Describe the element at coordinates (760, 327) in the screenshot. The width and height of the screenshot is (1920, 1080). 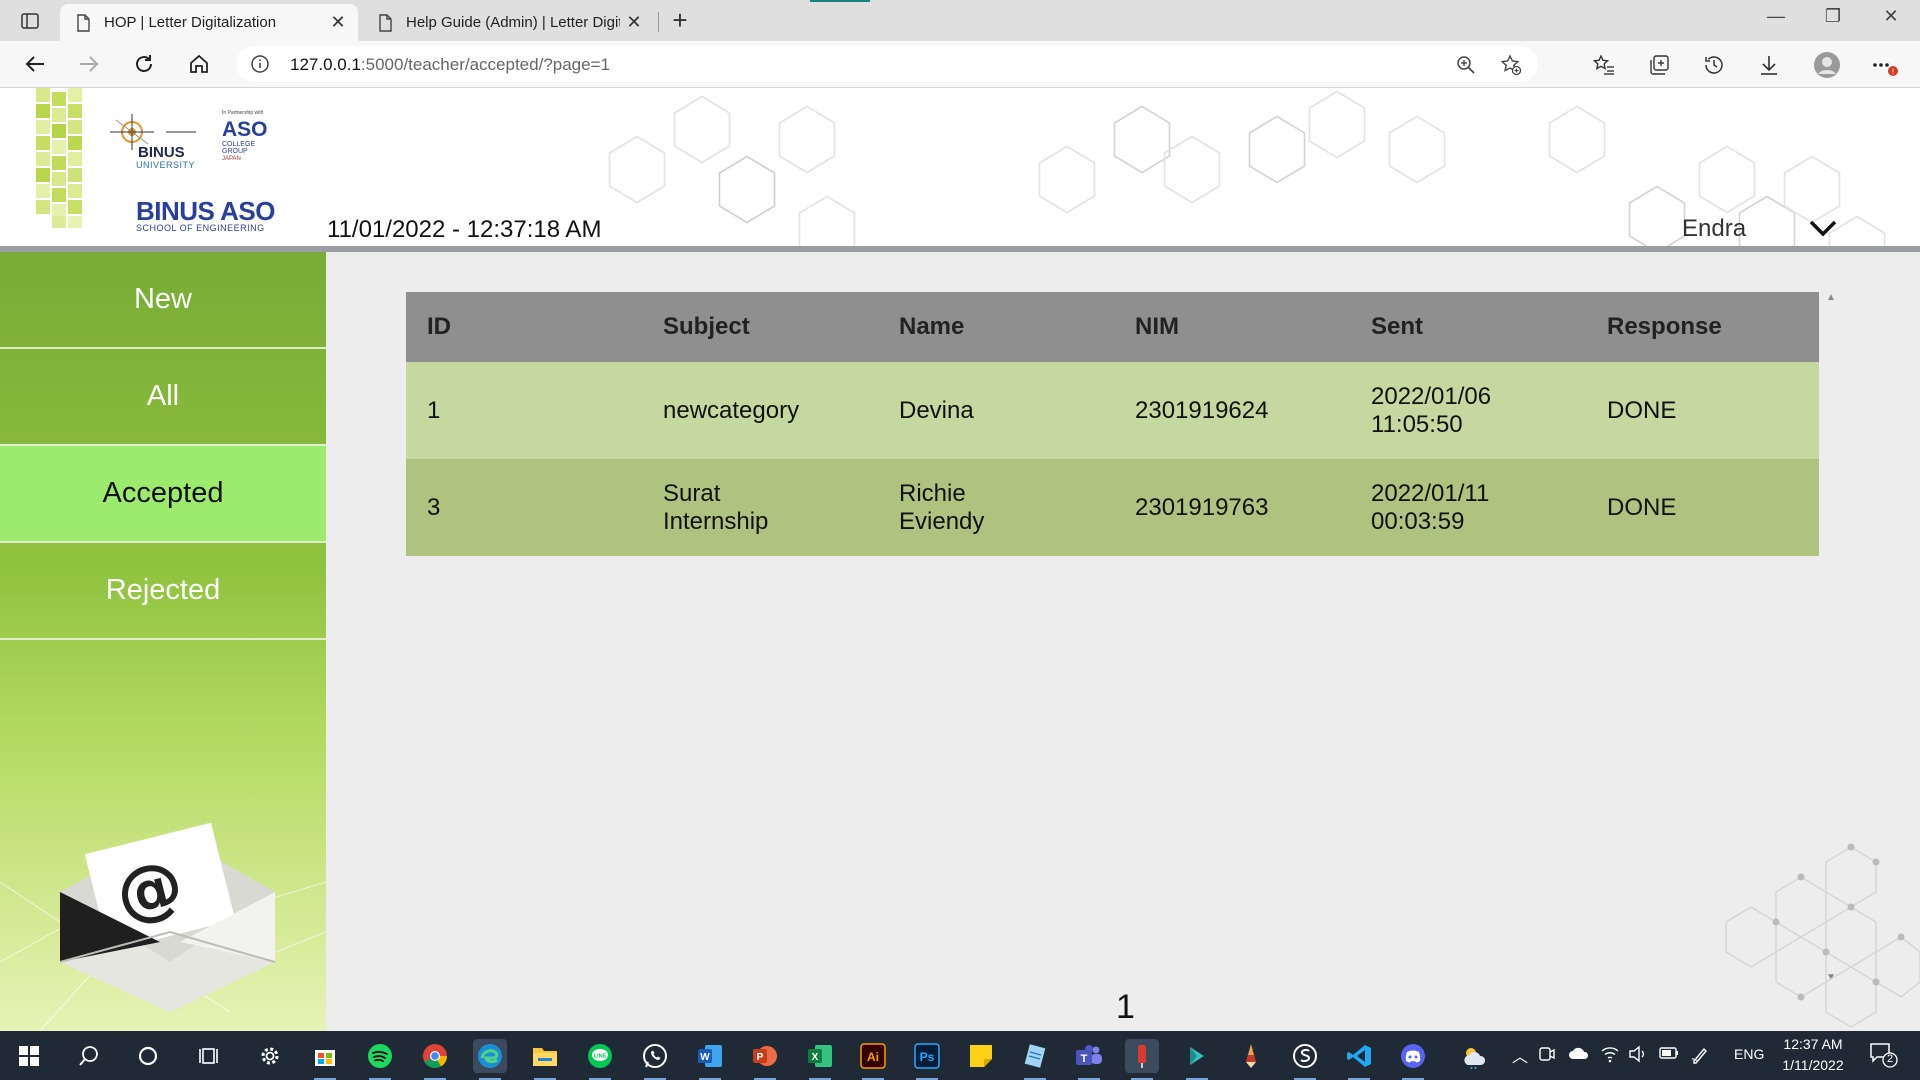
I see `column-header-subject: Subject` at that location.